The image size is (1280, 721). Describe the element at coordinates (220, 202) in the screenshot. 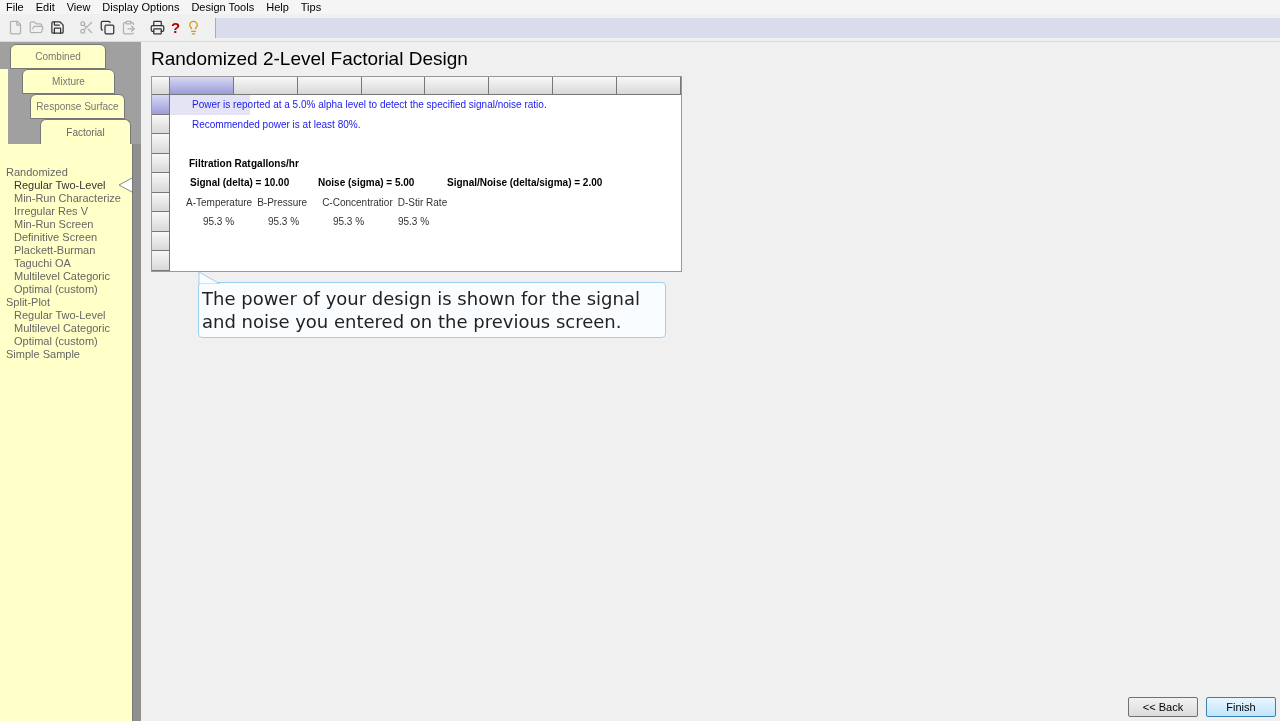

I see `factor-name: A-Temperature` at that location.